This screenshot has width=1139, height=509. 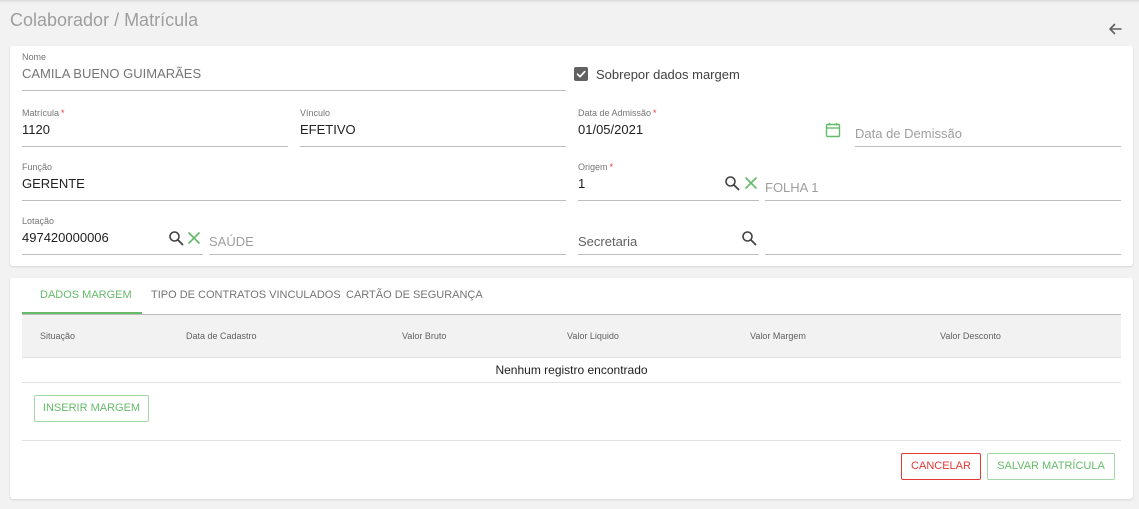 What do you see at coordinates (668, 236) in the screenshot?
I see `secretaria-field: Secretaria` at bounding box center [668, 236].